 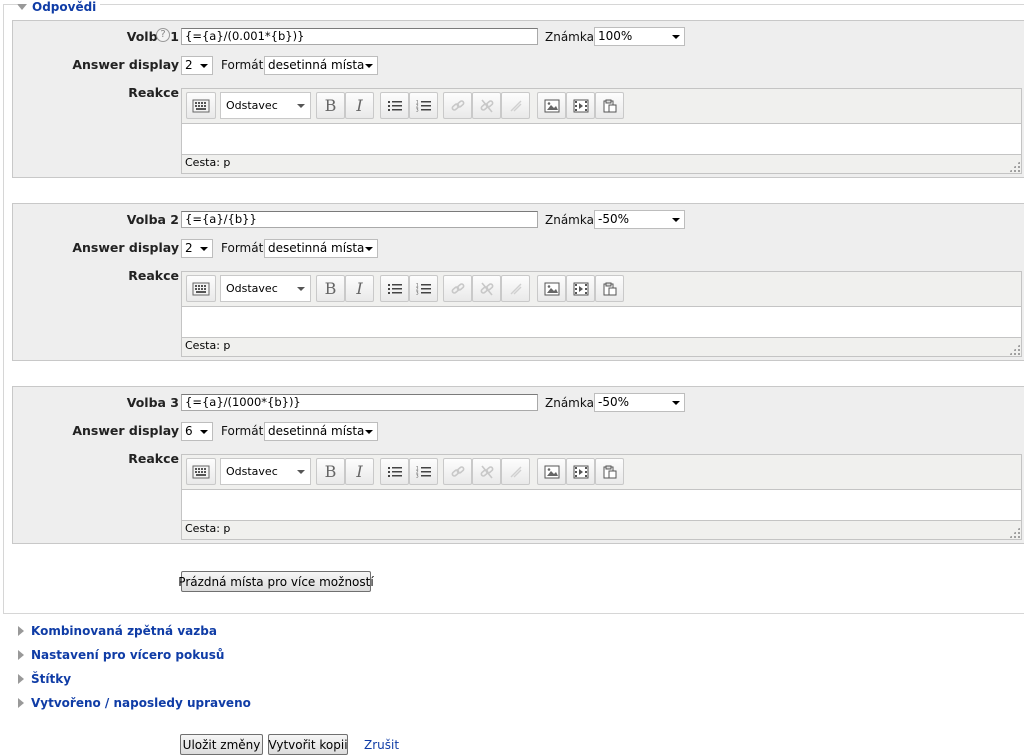 What do you see at coordinates (152, 219) in the screenshot?
I see `answer-label: Volba 2` at bounding box center [152, 219].